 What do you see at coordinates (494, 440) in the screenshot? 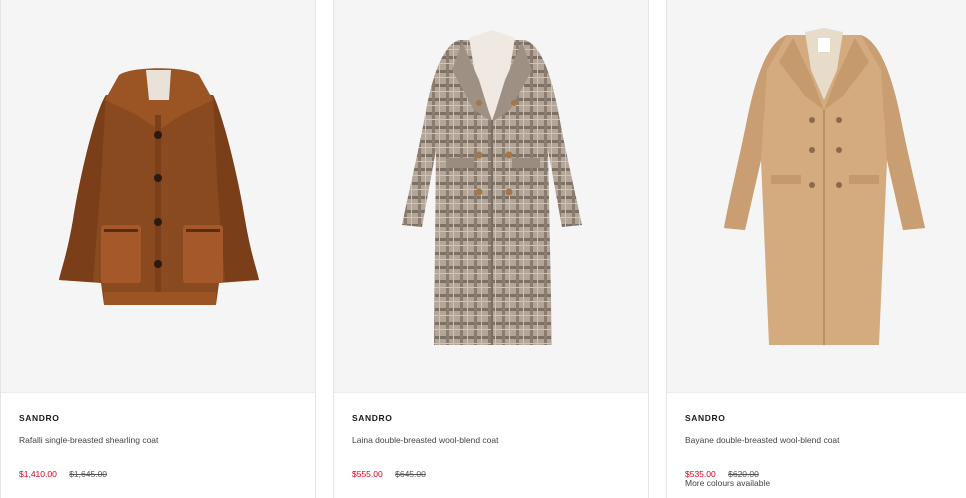
I see `product-name: Laina double-breasted wool-blend coat` at bounding box center [494, 440].